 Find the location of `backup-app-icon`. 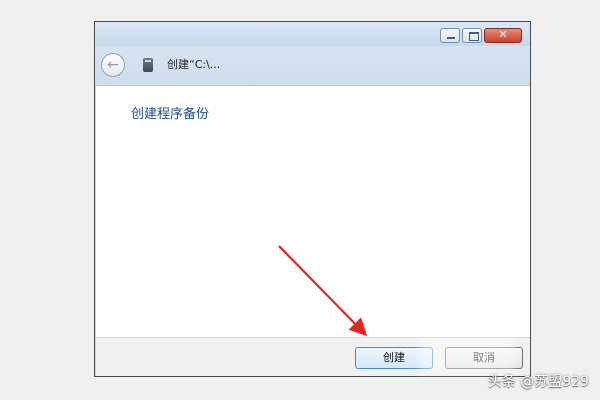

backup-app-icon is located at coordinates (148, 65).